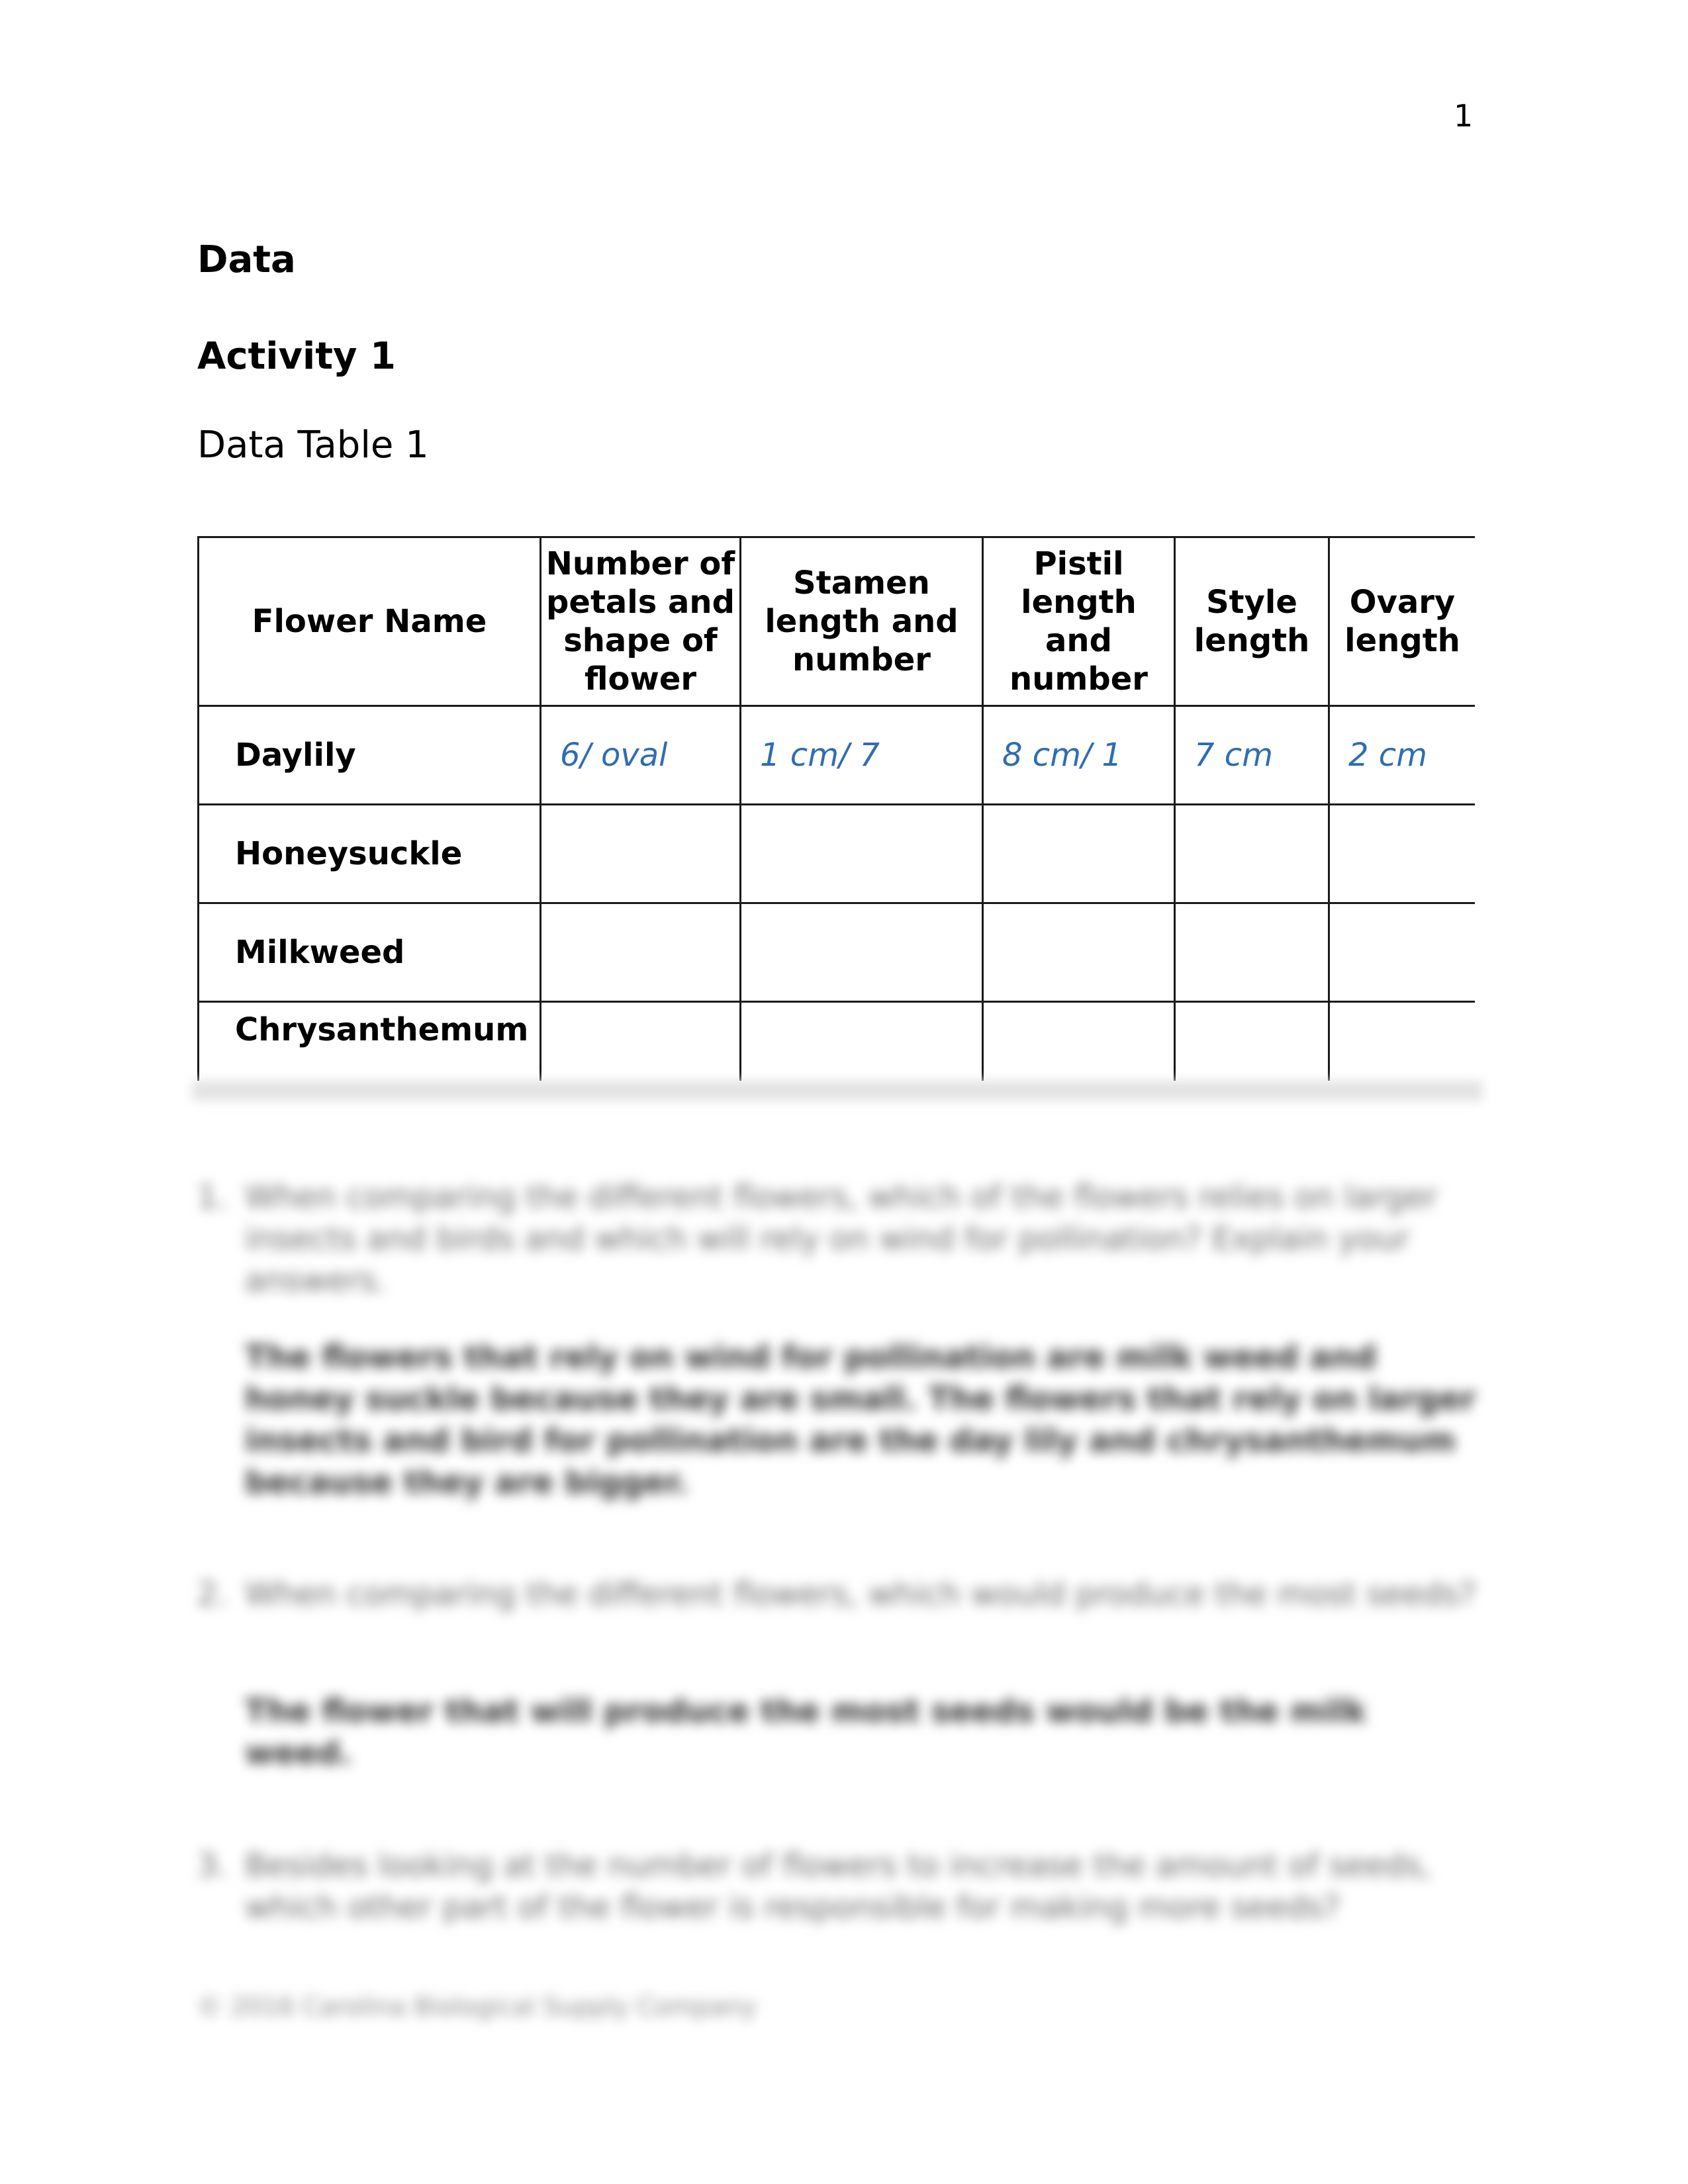 The image size is (1688, 2184). What do you see at coordinates (1464, 116) in the screenshot?
I see `page-number: 1` at bounding box center [1464, 116].